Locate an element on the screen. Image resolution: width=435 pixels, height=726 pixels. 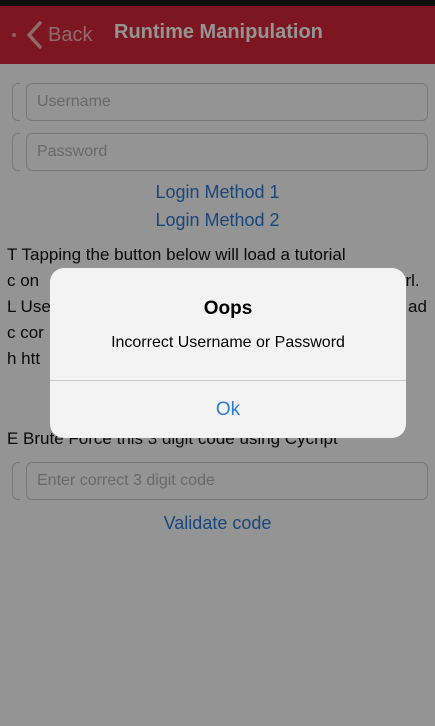
ok-button: Ok is located at coordinates (228, 409).